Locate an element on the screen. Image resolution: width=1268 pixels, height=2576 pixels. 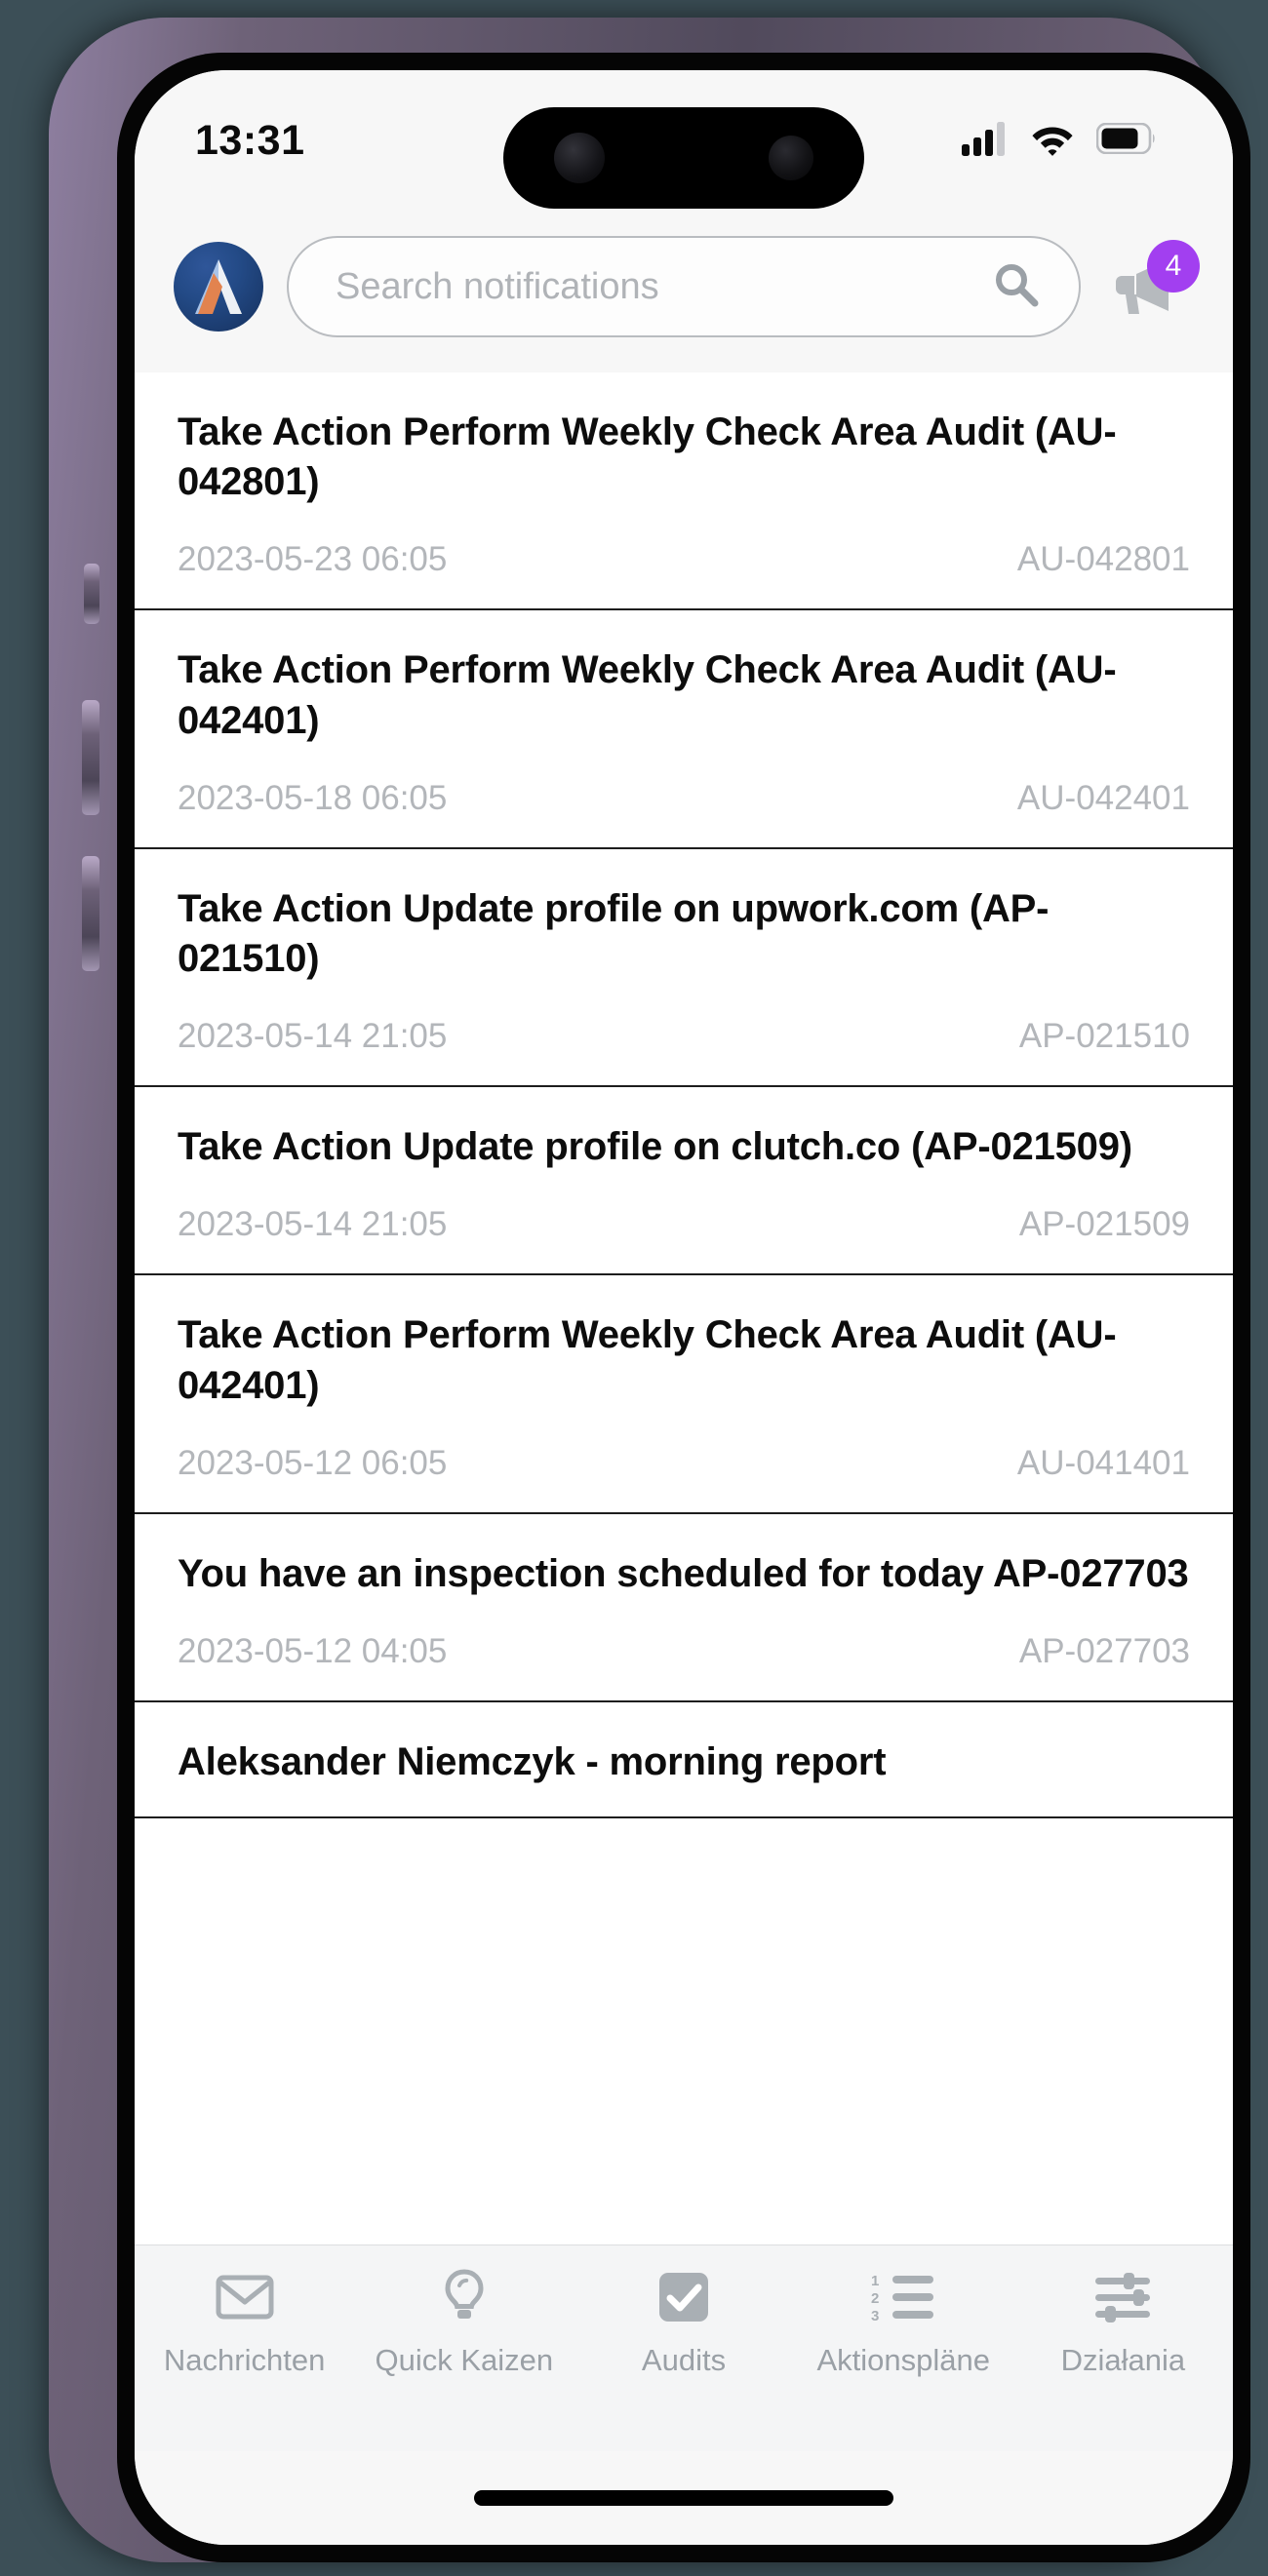
home-indicator-area is located at coordinates (684, 2498).